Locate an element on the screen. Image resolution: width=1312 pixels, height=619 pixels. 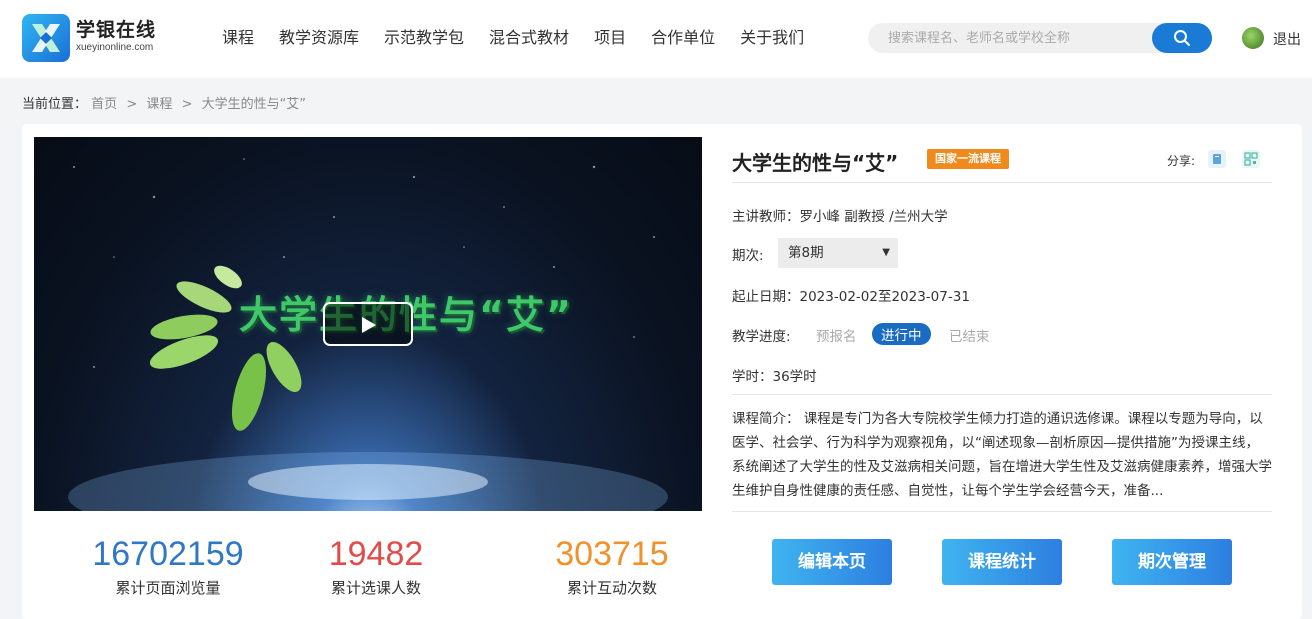
nav-item-partners: 合作单位 is located at coordinates (683, 38).